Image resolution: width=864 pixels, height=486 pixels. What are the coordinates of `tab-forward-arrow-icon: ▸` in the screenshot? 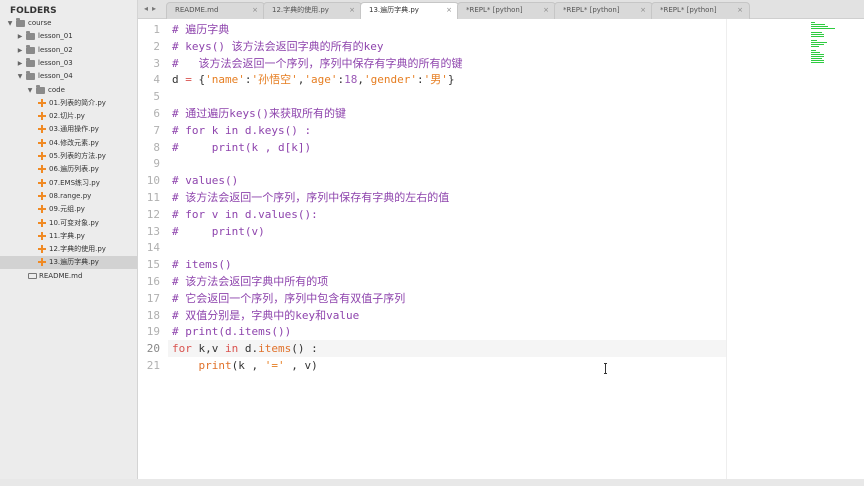 It's located at (154, 8).